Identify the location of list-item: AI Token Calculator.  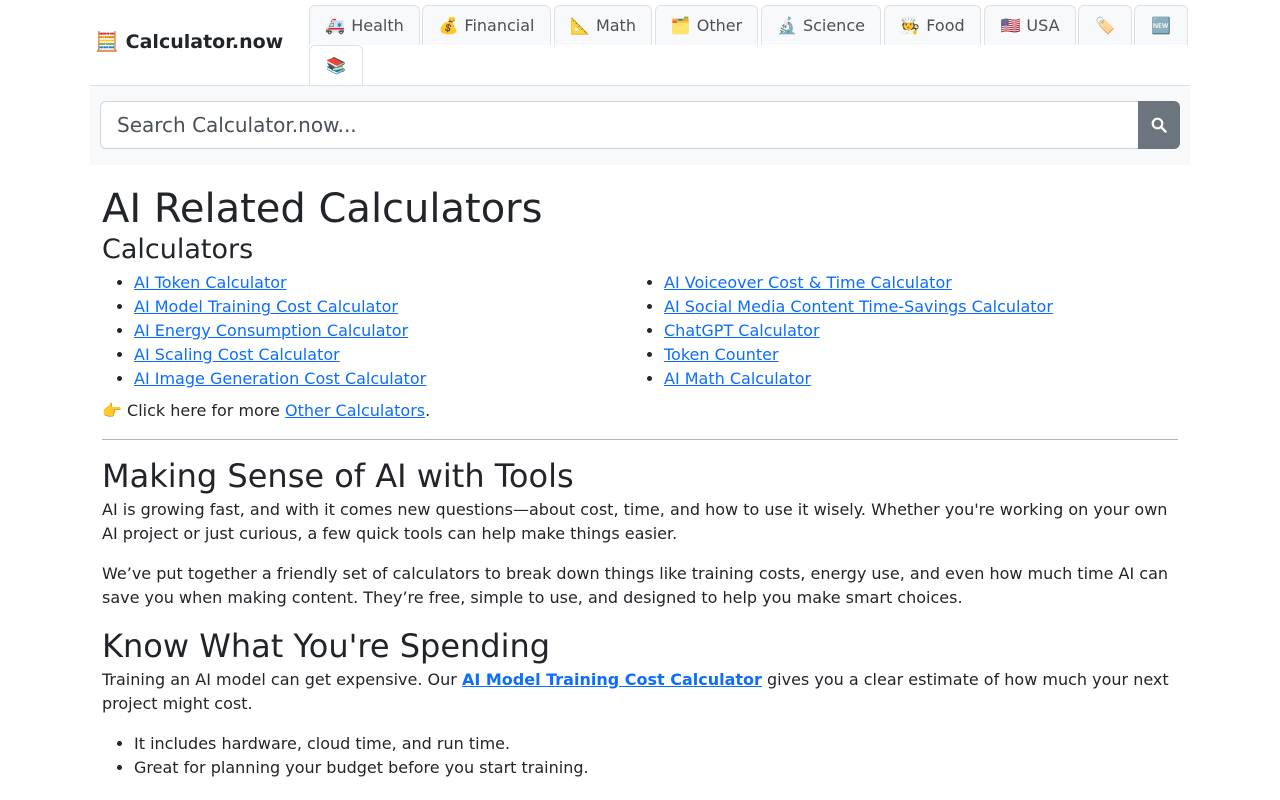
(383, 283).